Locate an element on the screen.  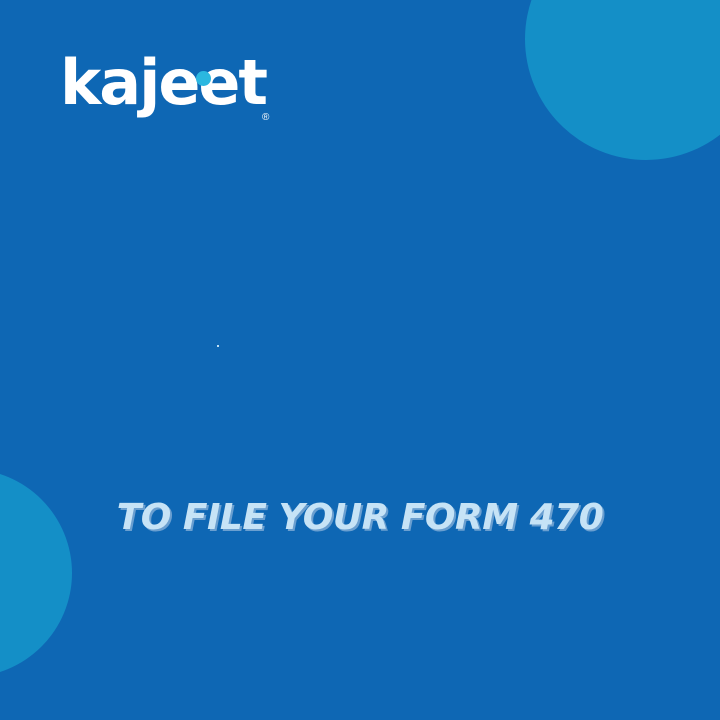
logo-dot-icon is located at coordinates (203, 78).